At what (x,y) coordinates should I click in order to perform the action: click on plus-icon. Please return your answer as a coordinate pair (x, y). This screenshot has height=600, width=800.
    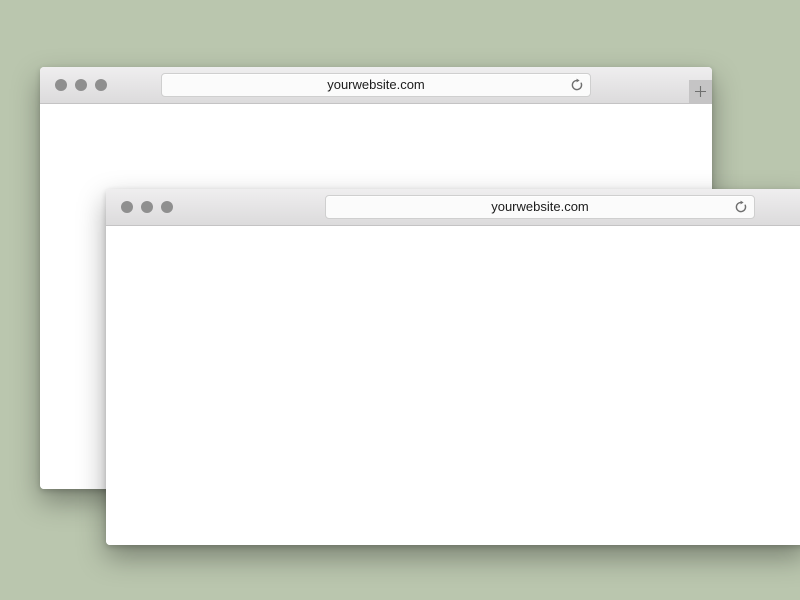
    Looking at the image, I should click on (700, 91).